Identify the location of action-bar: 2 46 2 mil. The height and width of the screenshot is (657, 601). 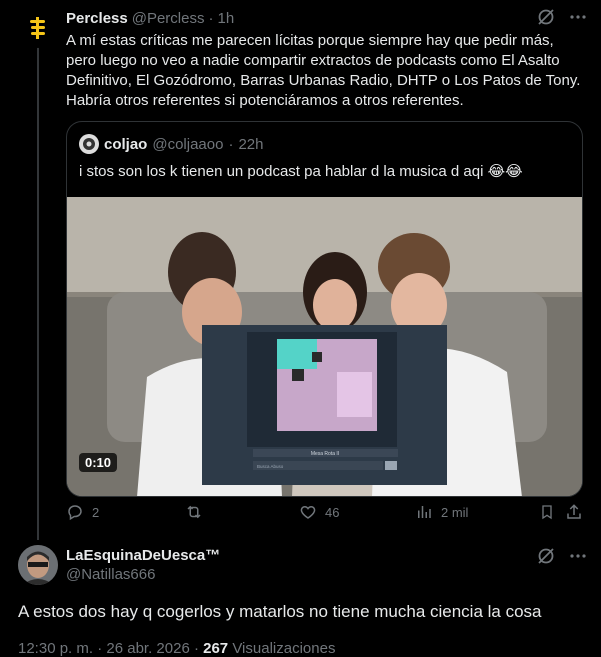
(327, 512).